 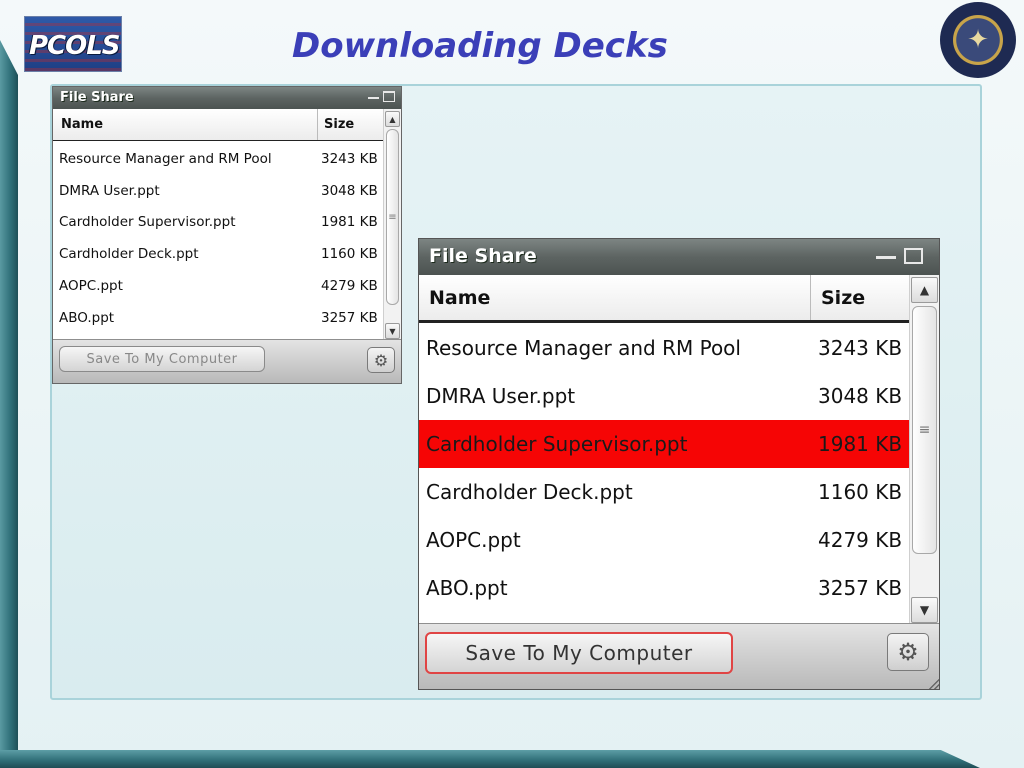 I want to click on eagle-icon: ✦, so click(x=978, y=40).